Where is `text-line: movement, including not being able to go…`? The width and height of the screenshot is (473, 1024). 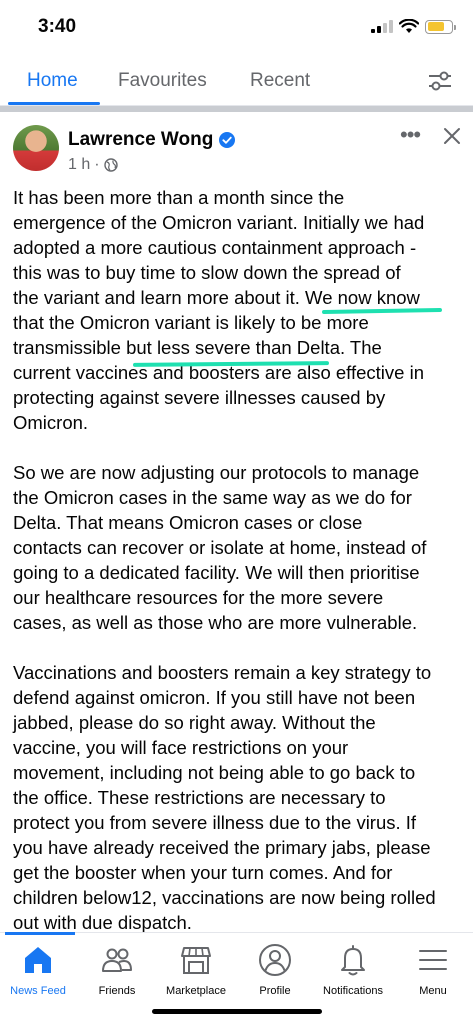
text-line: movement, including not being able to go… is located at coordinates (214, 772).